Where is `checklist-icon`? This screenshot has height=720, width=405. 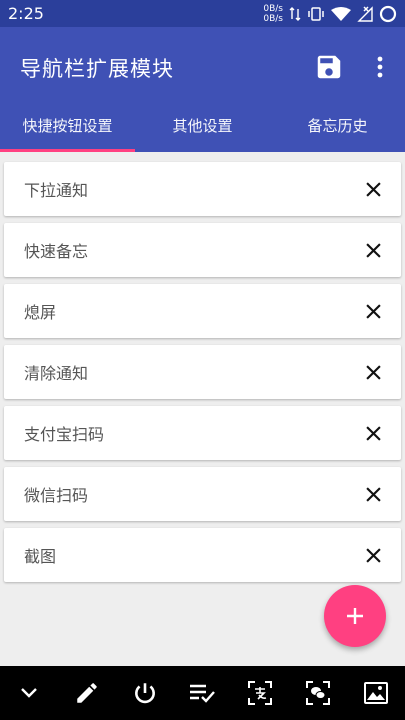
checklist-icon is located at coordinates (203, 693).